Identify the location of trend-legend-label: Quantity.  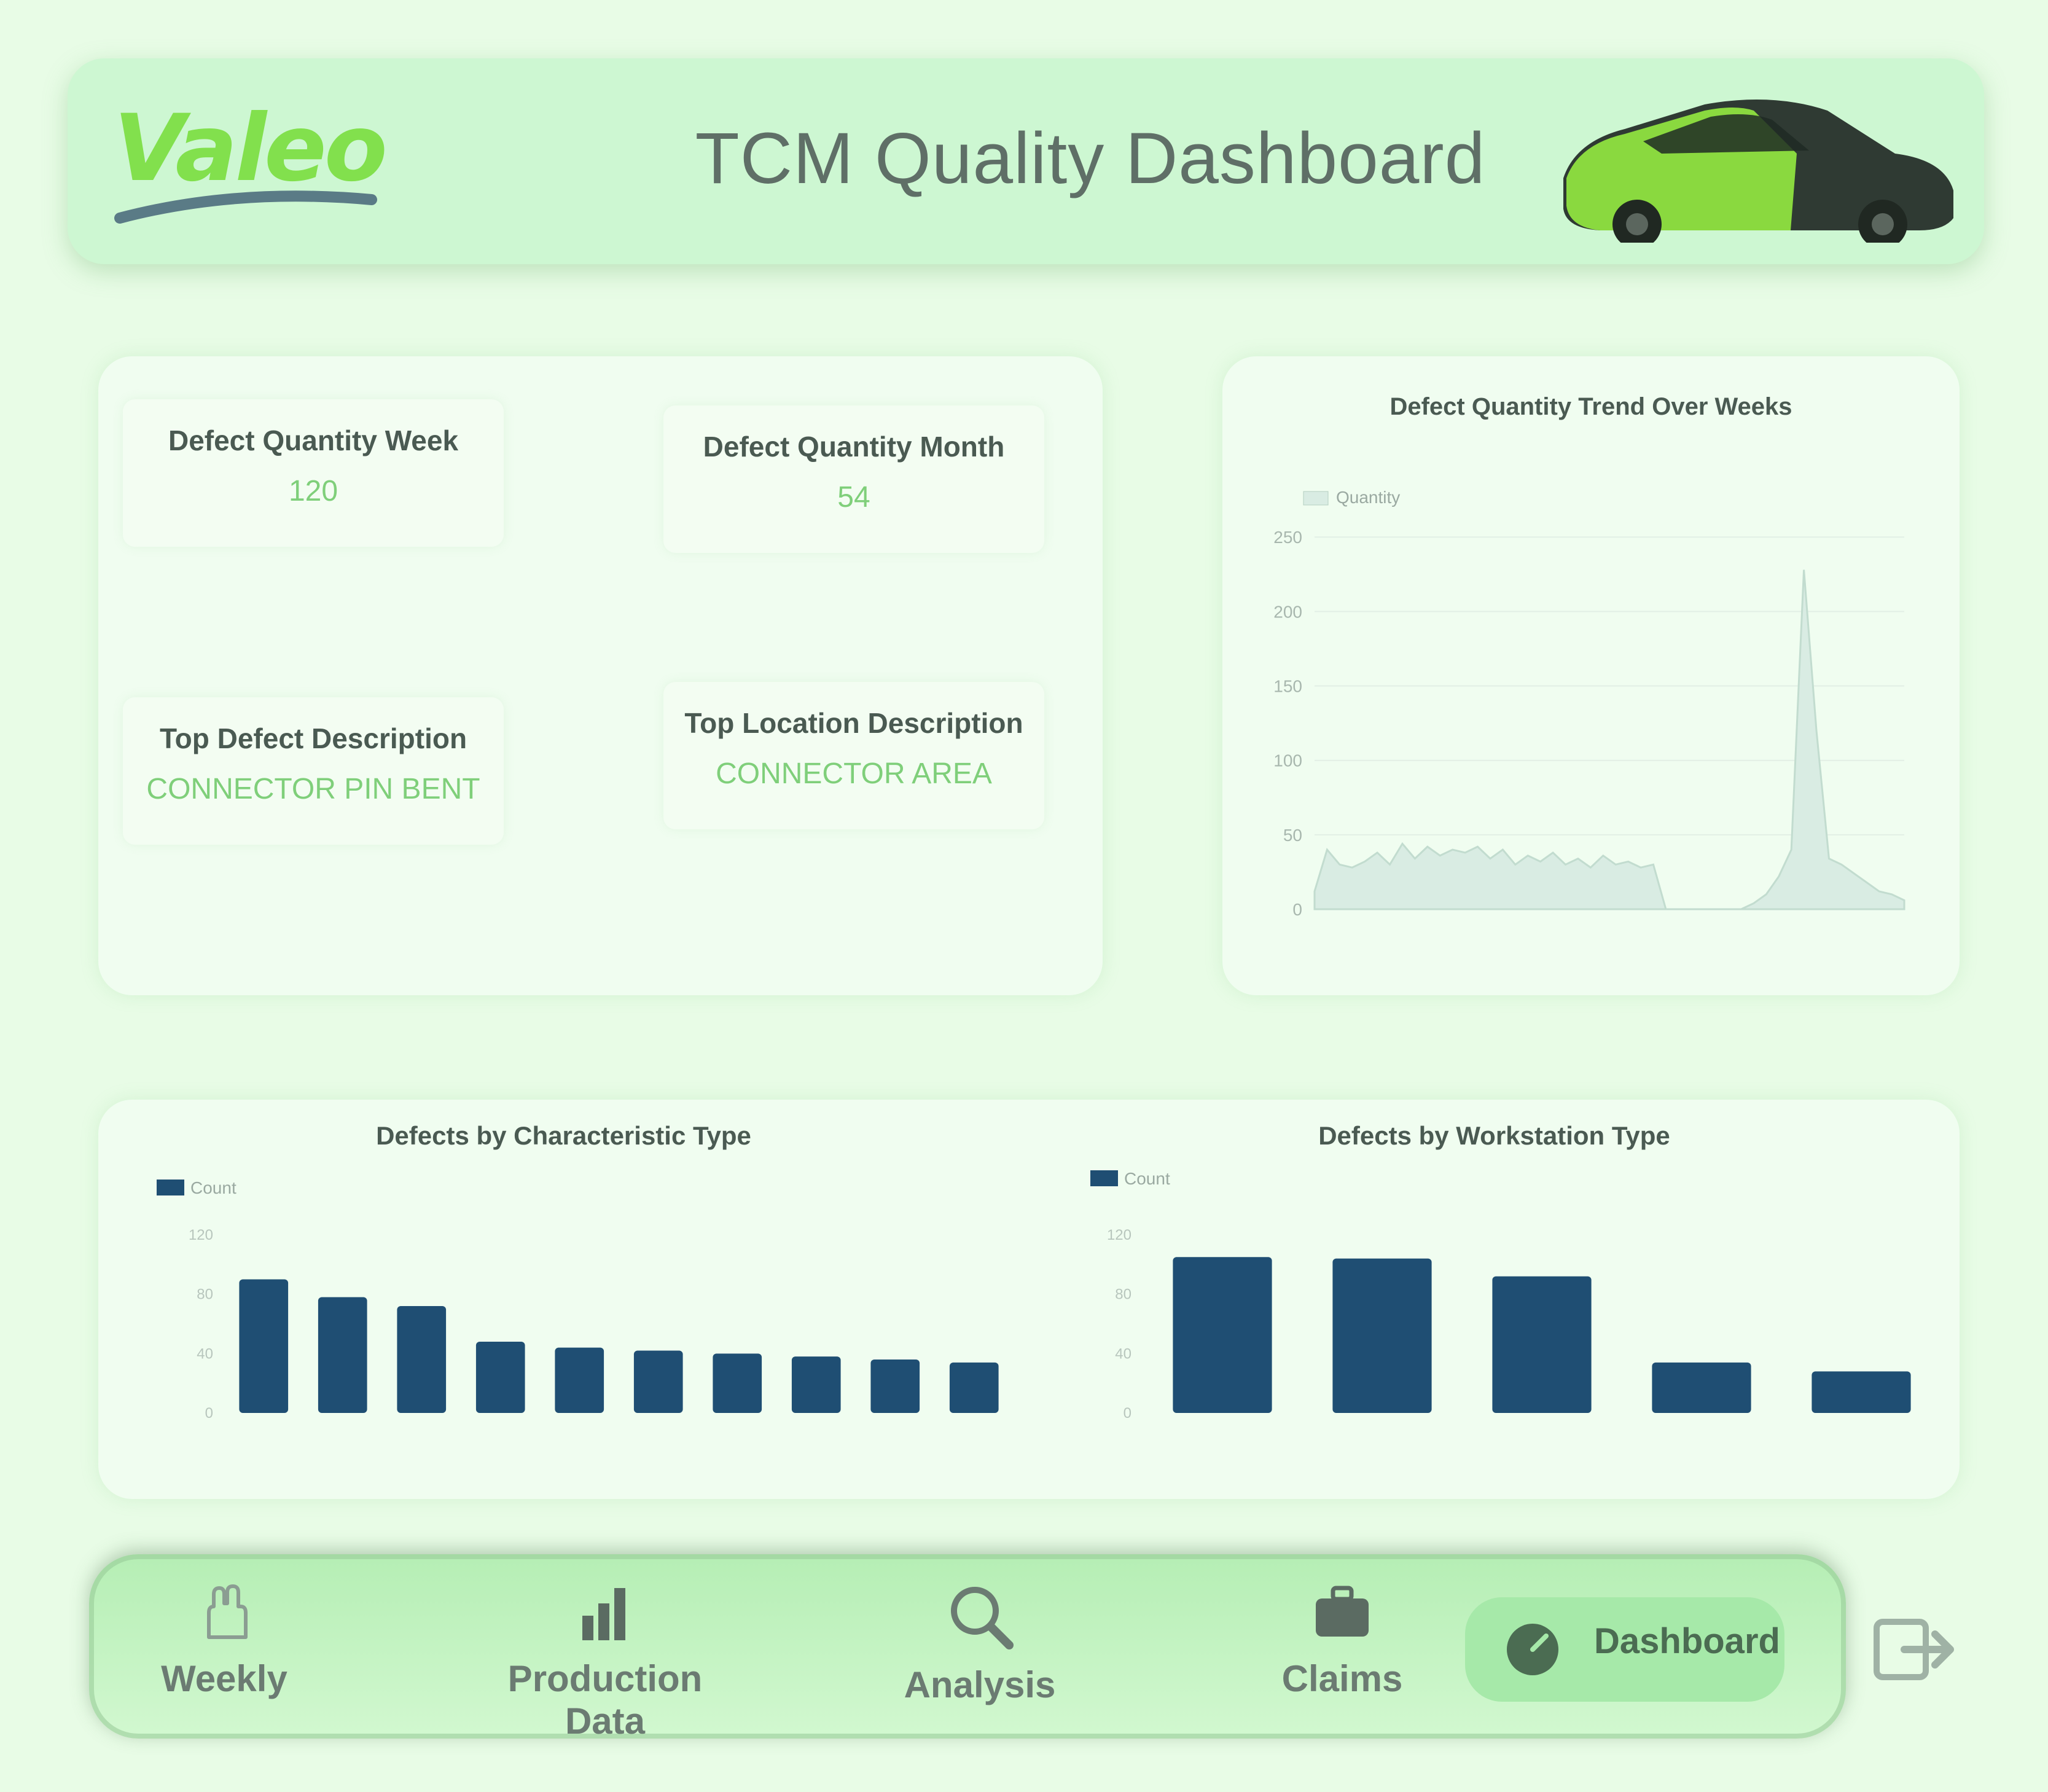
(1368, 497).